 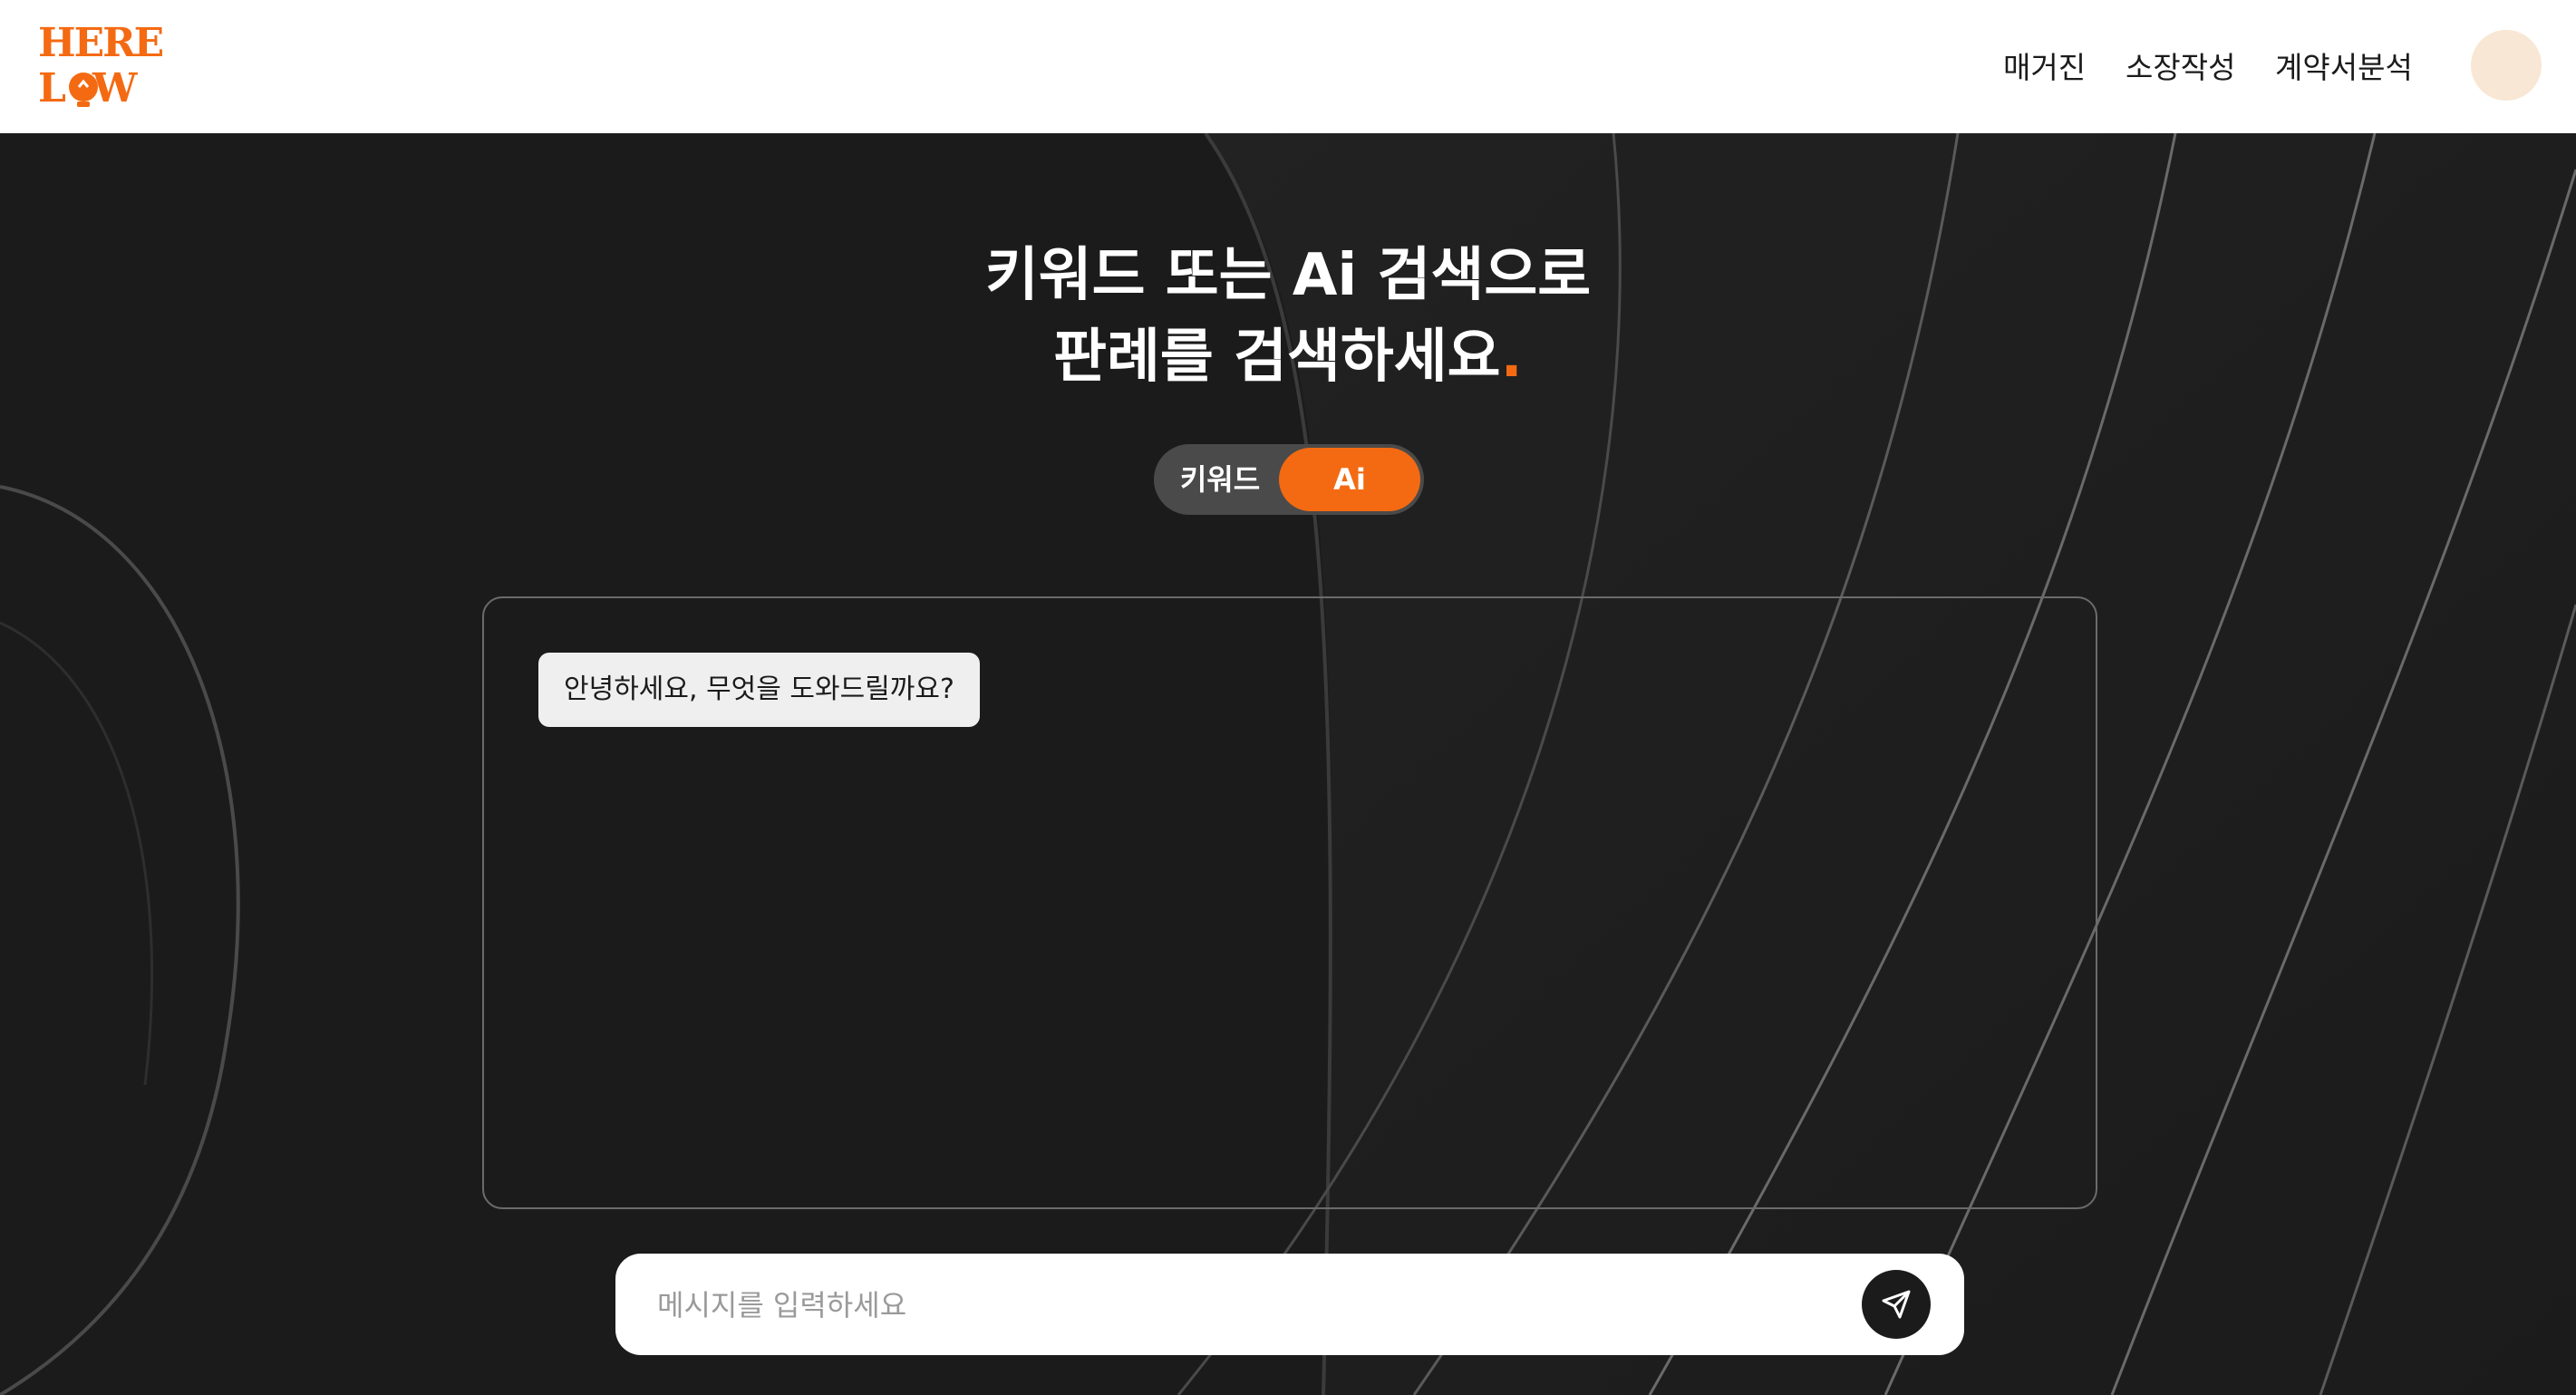 What do you see at coordinates (1288, 67) in the screenshot?
I see `top-header: HERE W L 매거진 소장작성 계약서분석` at bounding box center [1288, 67].